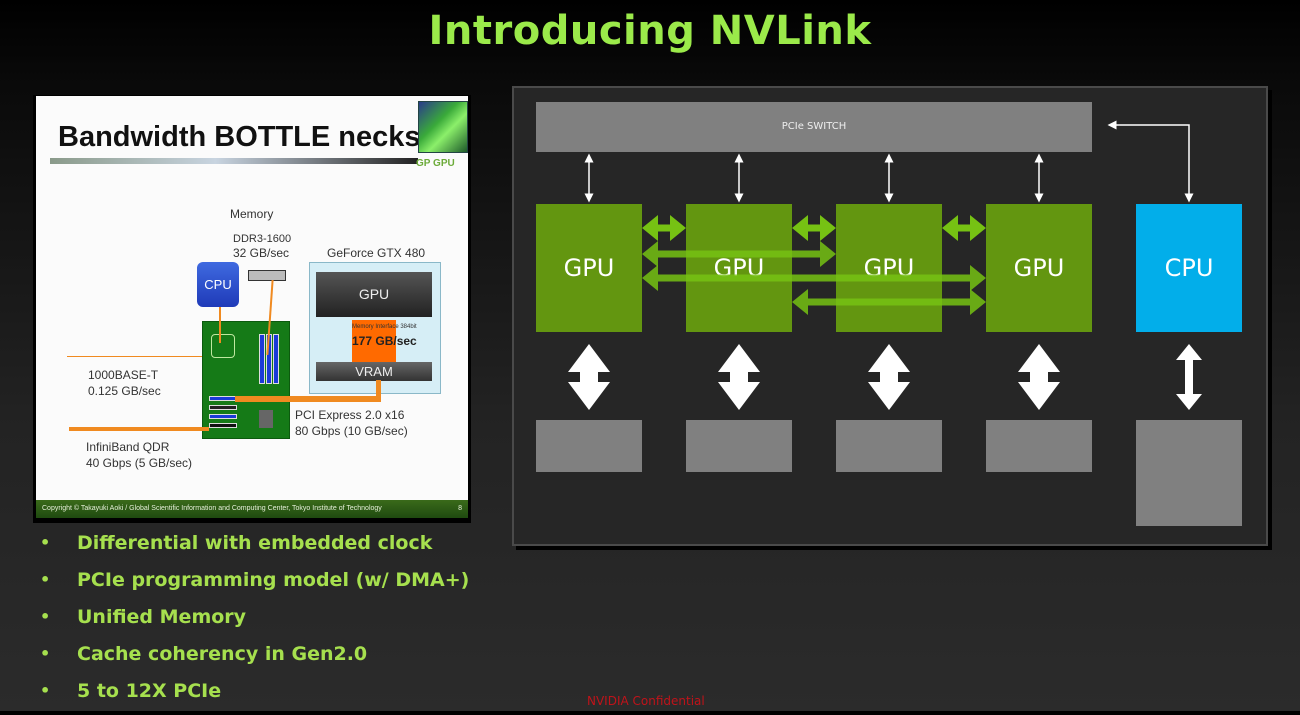 The height and width of the screenshot is (715, 1300). What do you see at coordinates (261, 253) in the screenshot?
I see `memory-bandwidth: 32 GB/sec` at bounding box center [261, 253].